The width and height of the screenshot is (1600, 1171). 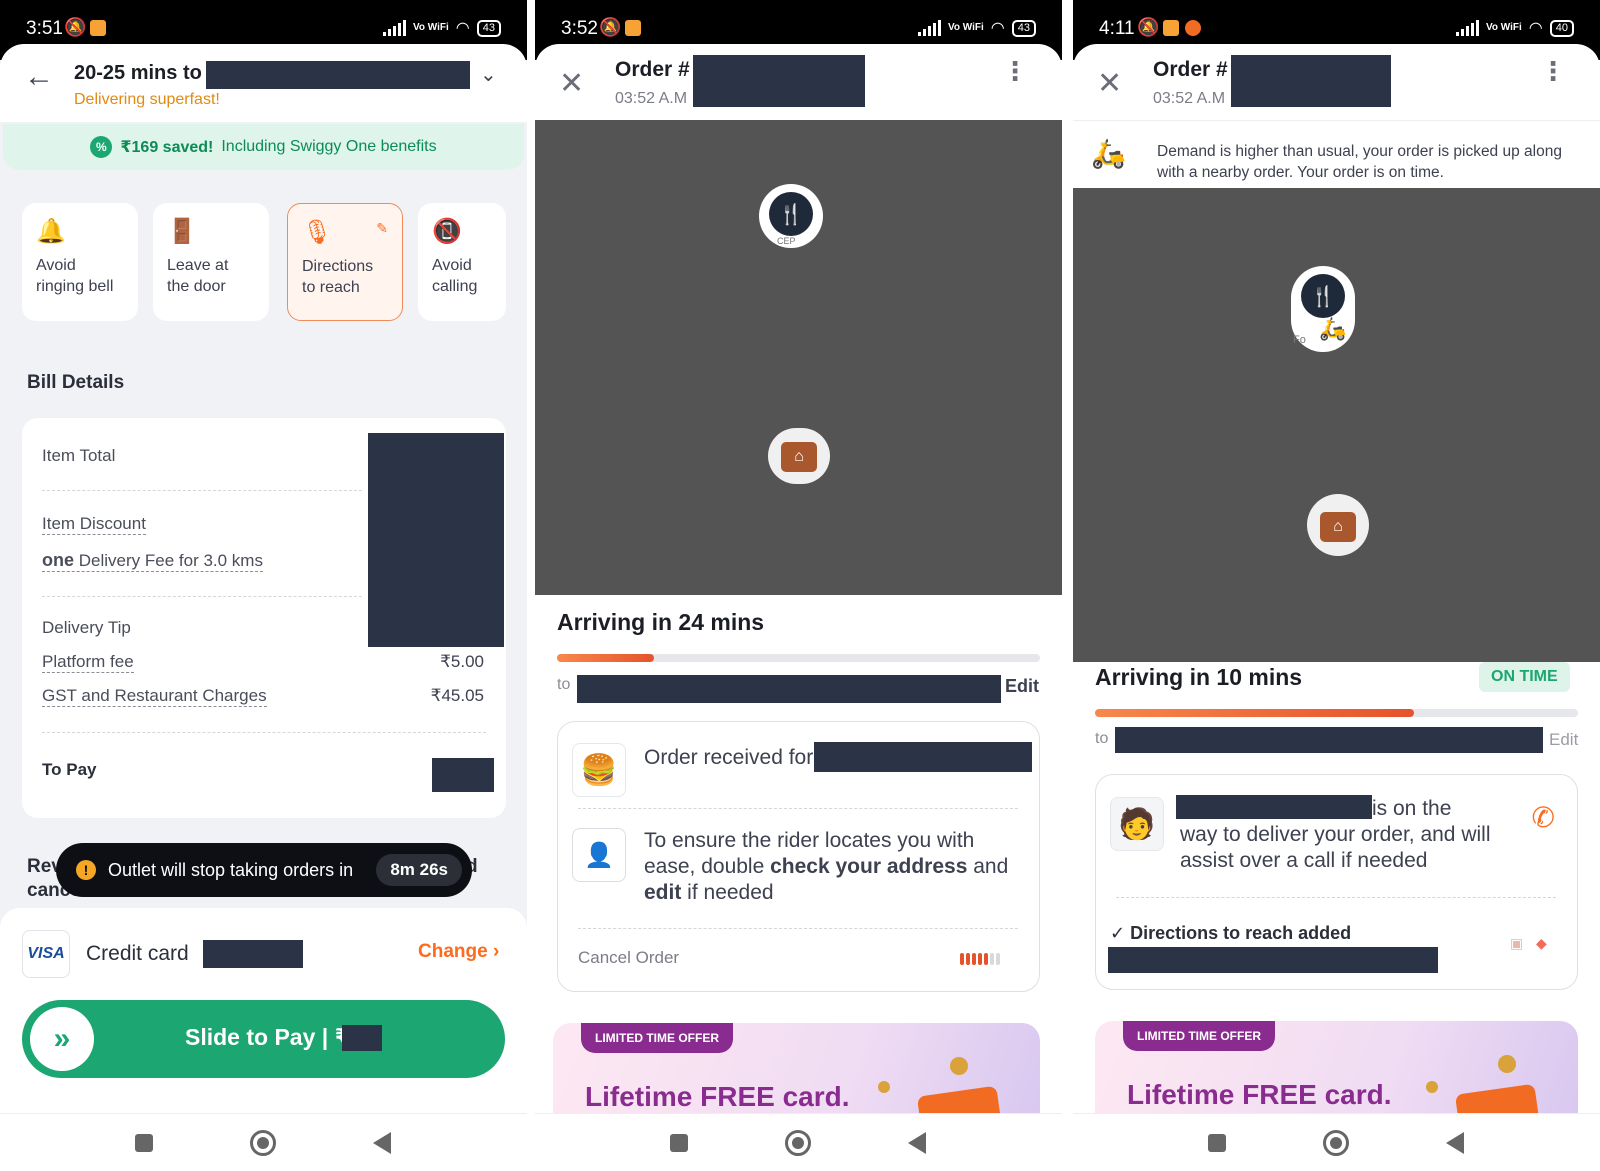 I want to click on restaurant-label: CEP, so click(x=786, y=241).